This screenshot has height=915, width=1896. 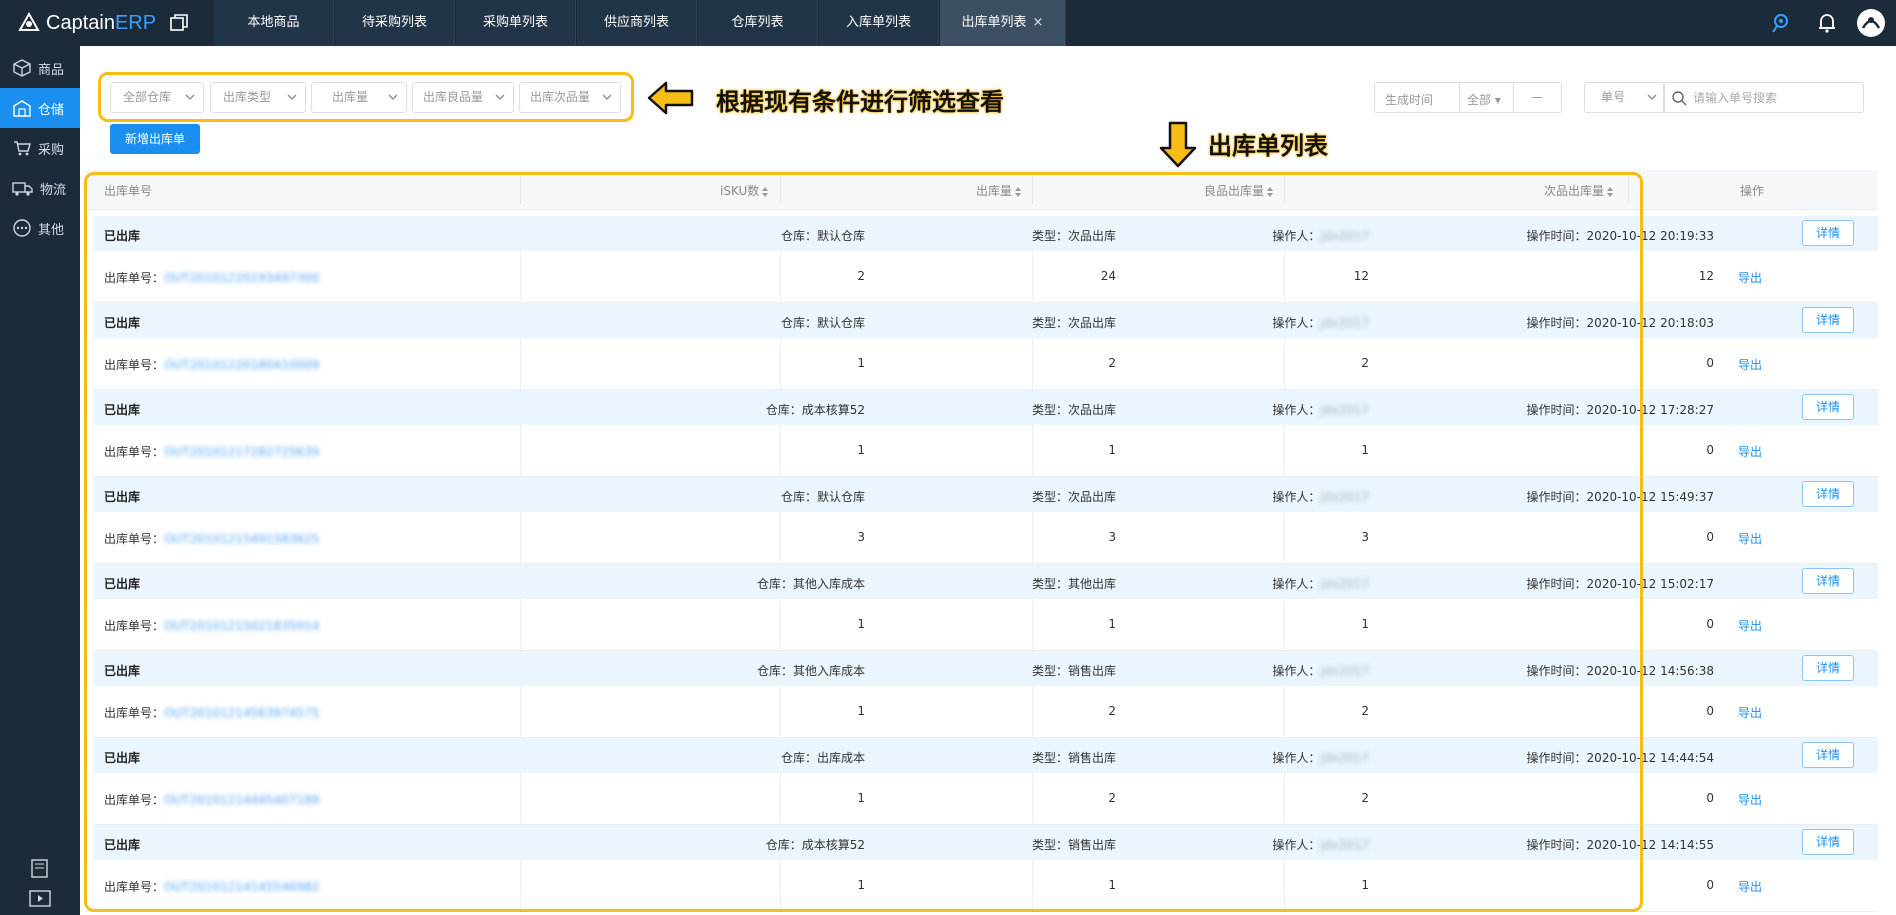 What do you see at coordinates (1773, 97) in the screenshot?
I see `search-input` at bounding box center [1773, 97].